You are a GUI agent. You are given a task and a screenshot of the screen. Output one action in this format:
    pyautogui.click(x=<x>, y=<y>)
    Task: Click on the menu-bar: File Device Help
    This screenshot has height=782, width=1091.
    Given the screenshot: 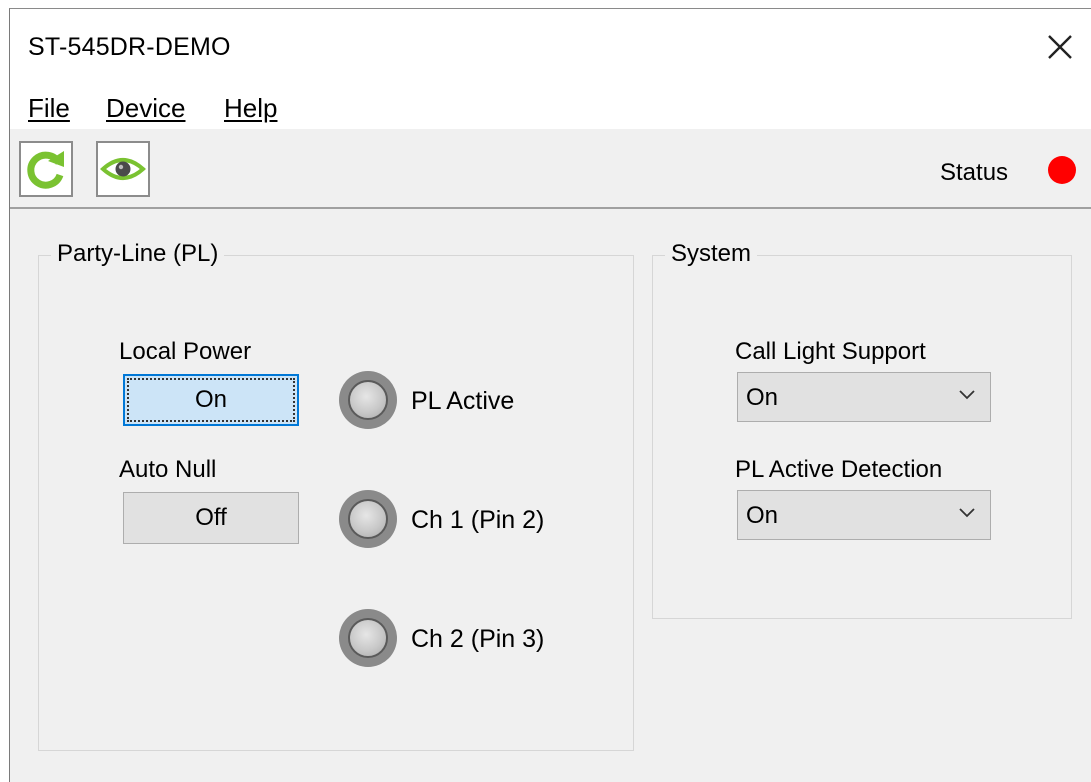 What is the action you would take?
    pyautogui.click(x=550, y=107)
    